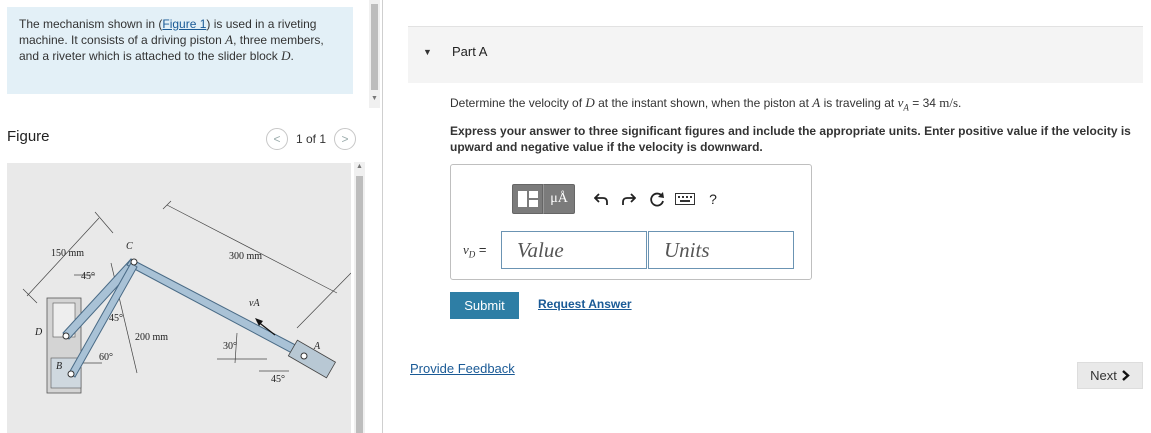 This screenshot has height=433, width=1151. I want to click on next-button-label: Next, so click(1103, 375).